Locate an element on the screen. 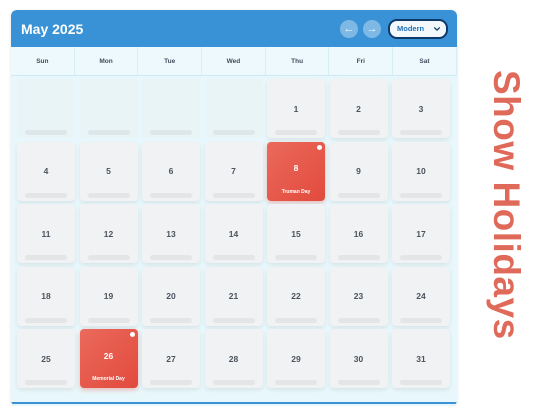 The width and height of the screenshot is (542, 406). day-cell: 17 is located at coordinates (421, 233).